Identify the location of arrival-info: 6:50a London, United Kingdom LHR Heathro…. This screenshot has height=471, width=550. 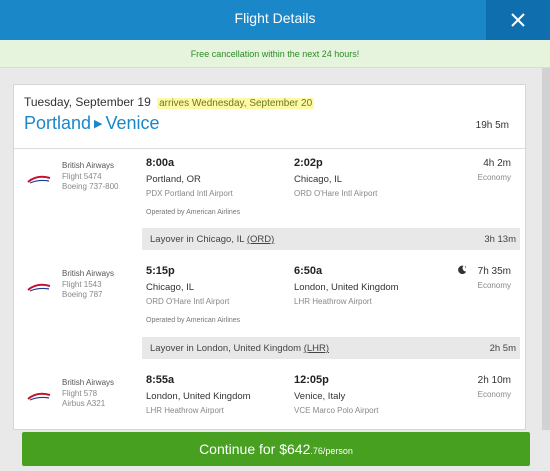
(346, 285).